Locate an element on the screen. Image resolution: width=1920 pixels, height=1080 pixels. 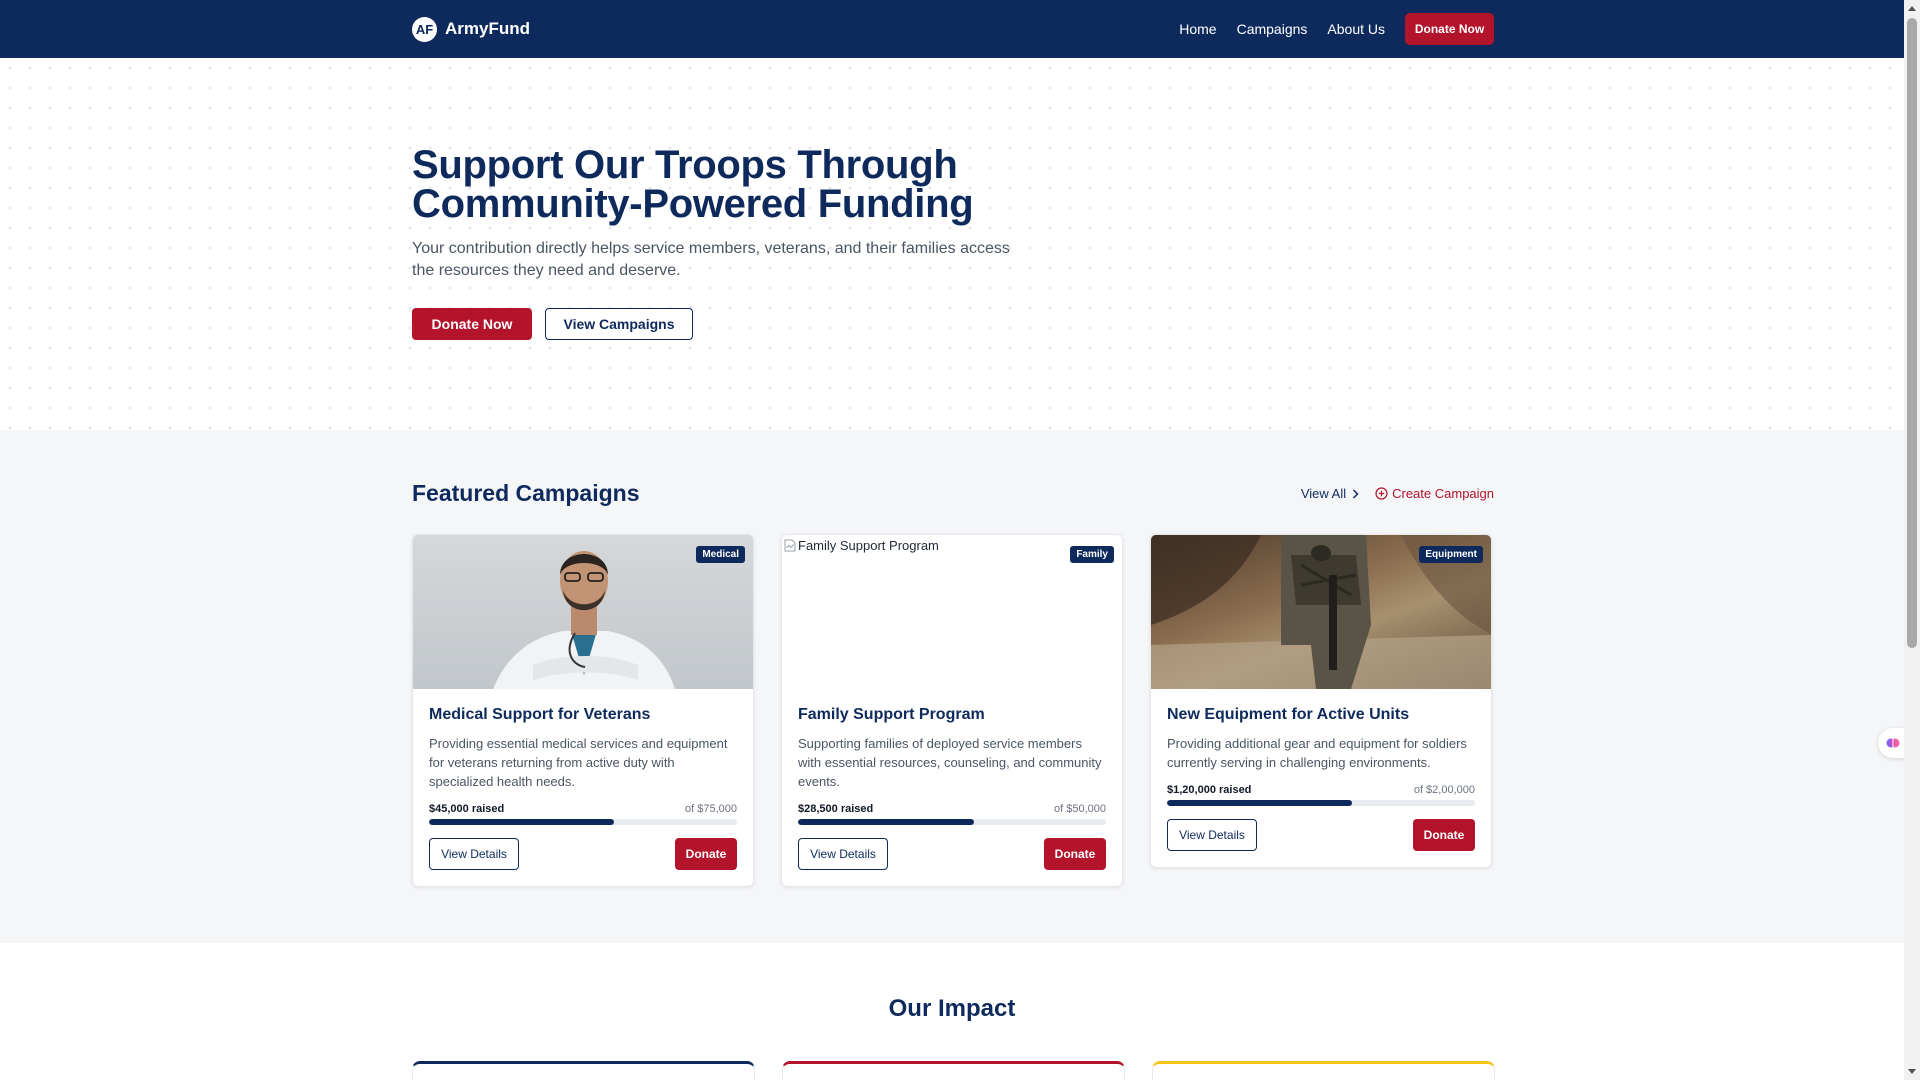
impact-cards is located at coordinates (953, 1070).